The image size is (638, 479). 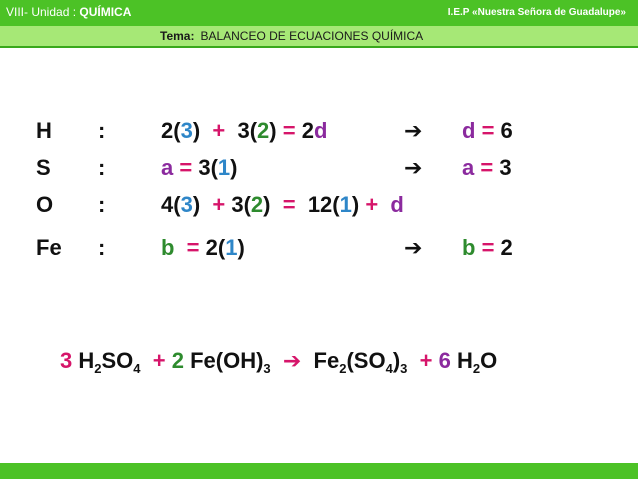 I want to click on topic-bar: Tema: BALANCEO DE ECUACIONES QUÍMICA, so click(x=319, y=37).